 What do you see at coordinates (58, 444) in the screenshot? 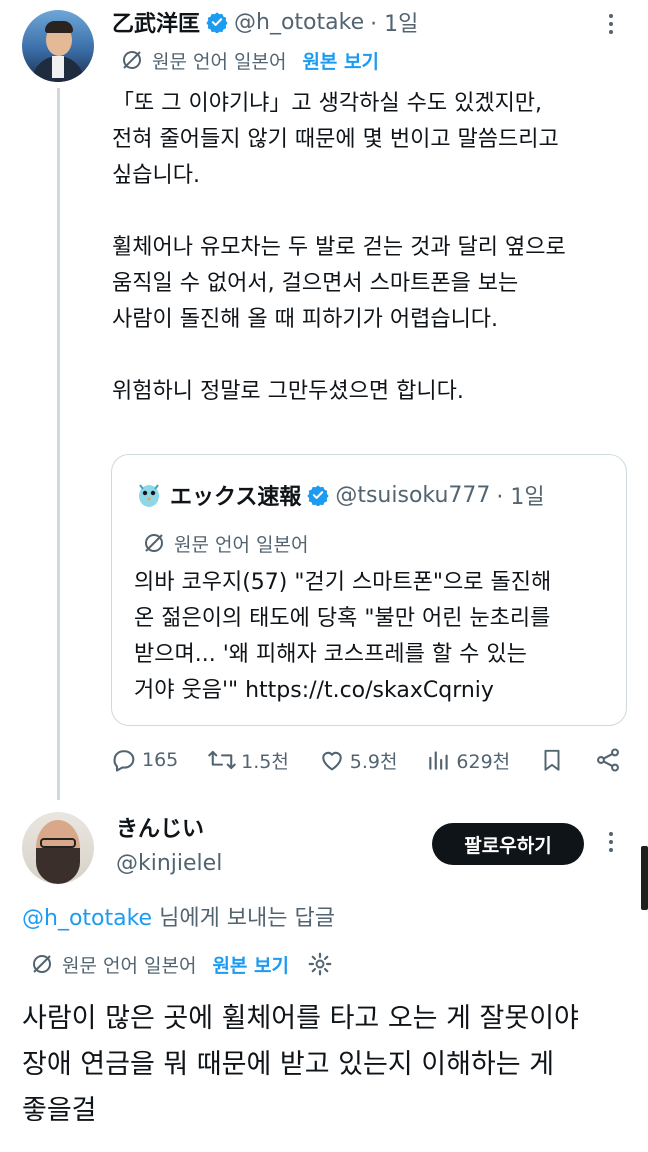
I see `thread-connector-line` at bounding box center [58, 444].